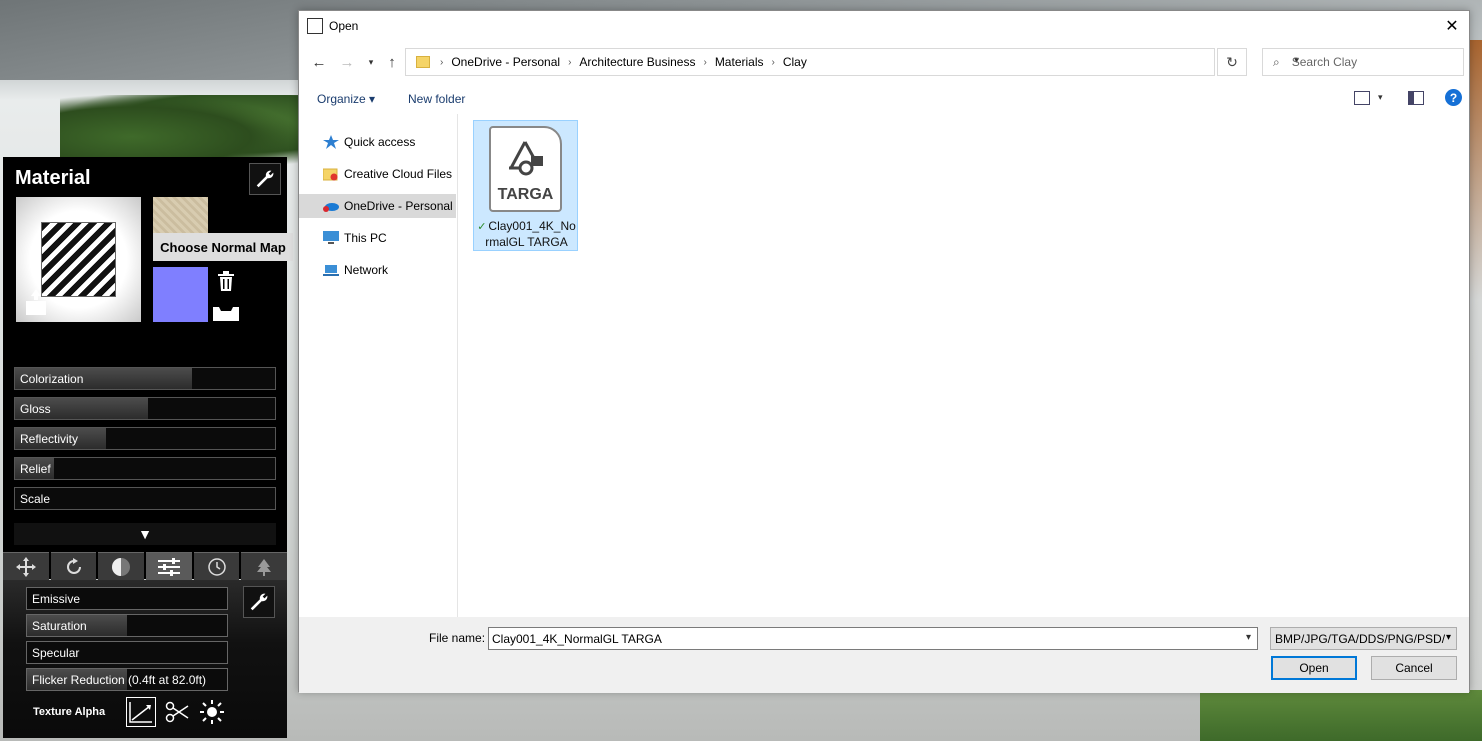  What do you see at coordinates (1314, 668) in the screenshot?
I see `open-button: Open` at bounding box center [1314, 668].